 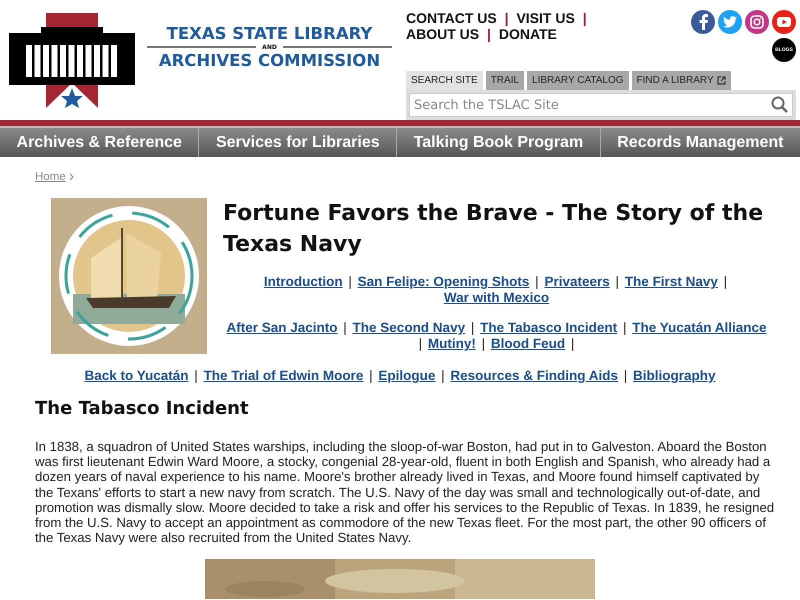 I want to click on chapter-link: The First Navy, so click(x=671, y=281).